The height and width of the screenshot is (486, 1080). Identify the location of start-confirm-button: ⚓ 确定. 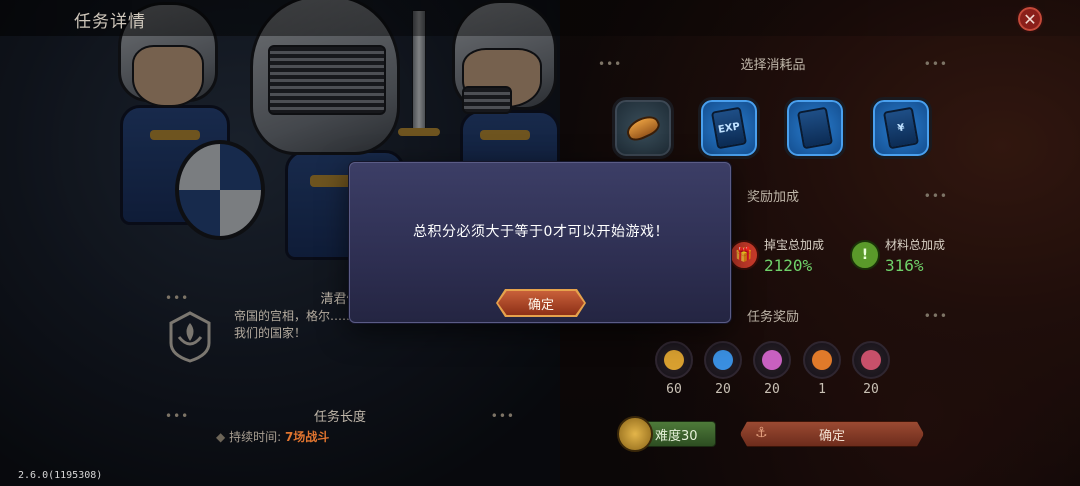
(832, 434).